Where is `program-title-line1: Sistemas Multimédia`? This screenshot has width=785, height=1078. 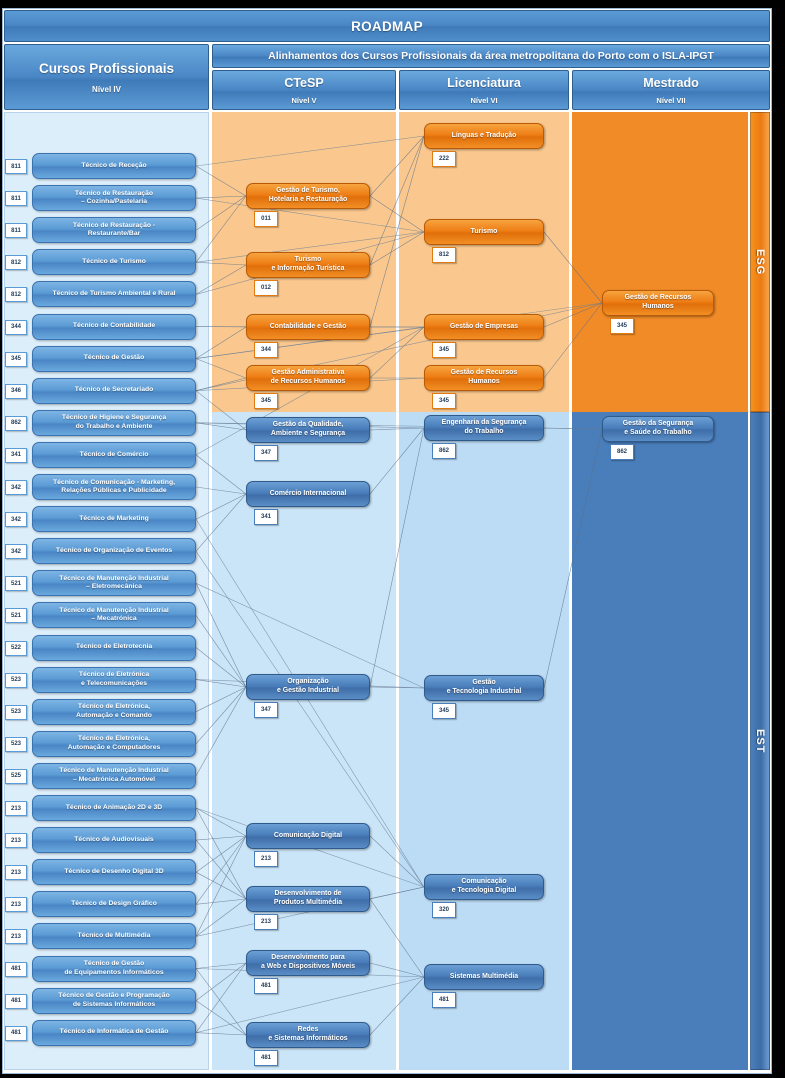
program-title-line1: Sistemas Multimédia is located at coordinates (484, 976).